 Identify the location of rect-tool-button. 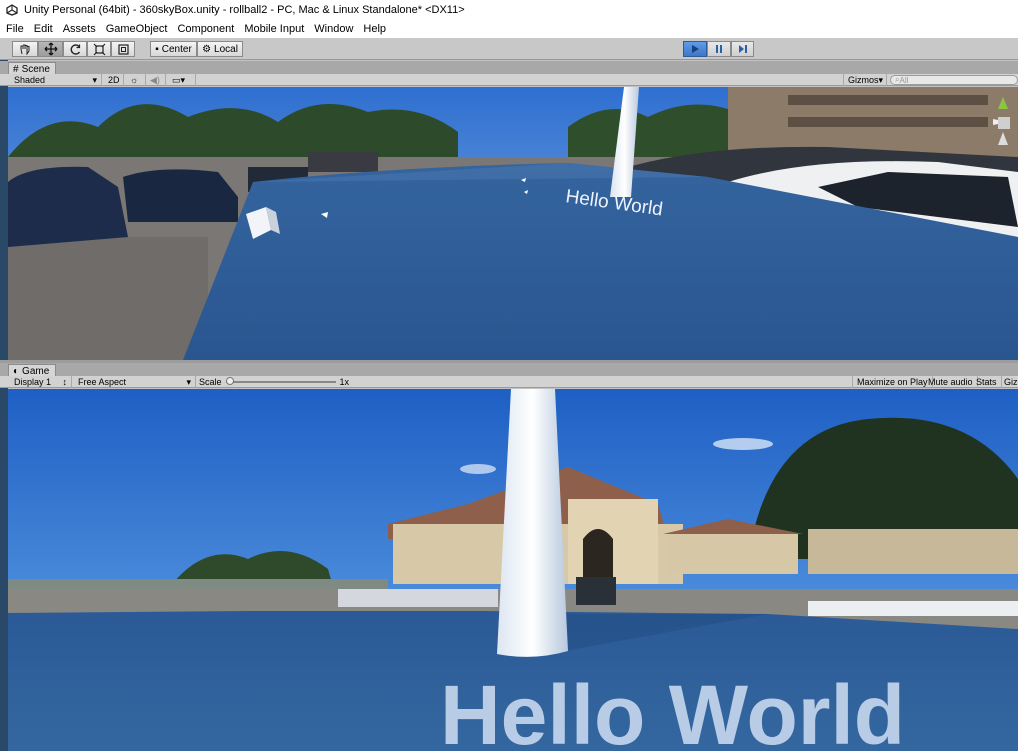
(123, 49).